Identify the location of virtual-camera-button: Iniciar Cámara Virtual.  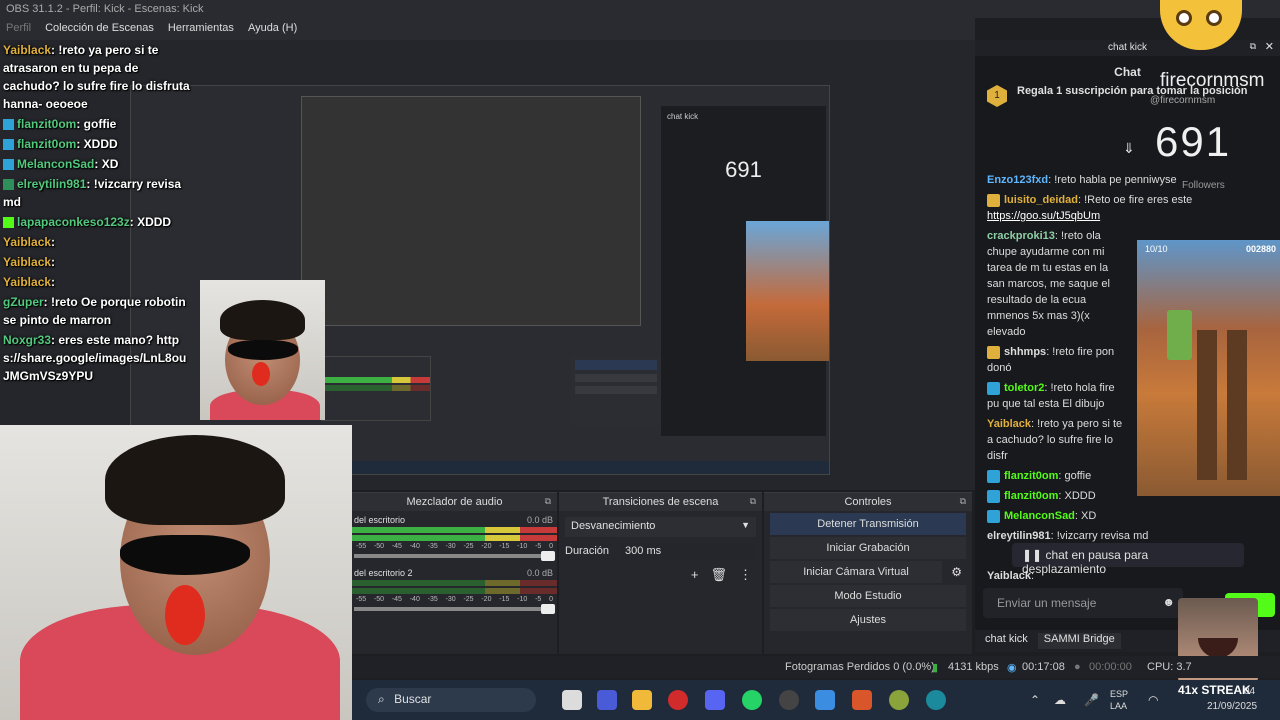
(856, 572).